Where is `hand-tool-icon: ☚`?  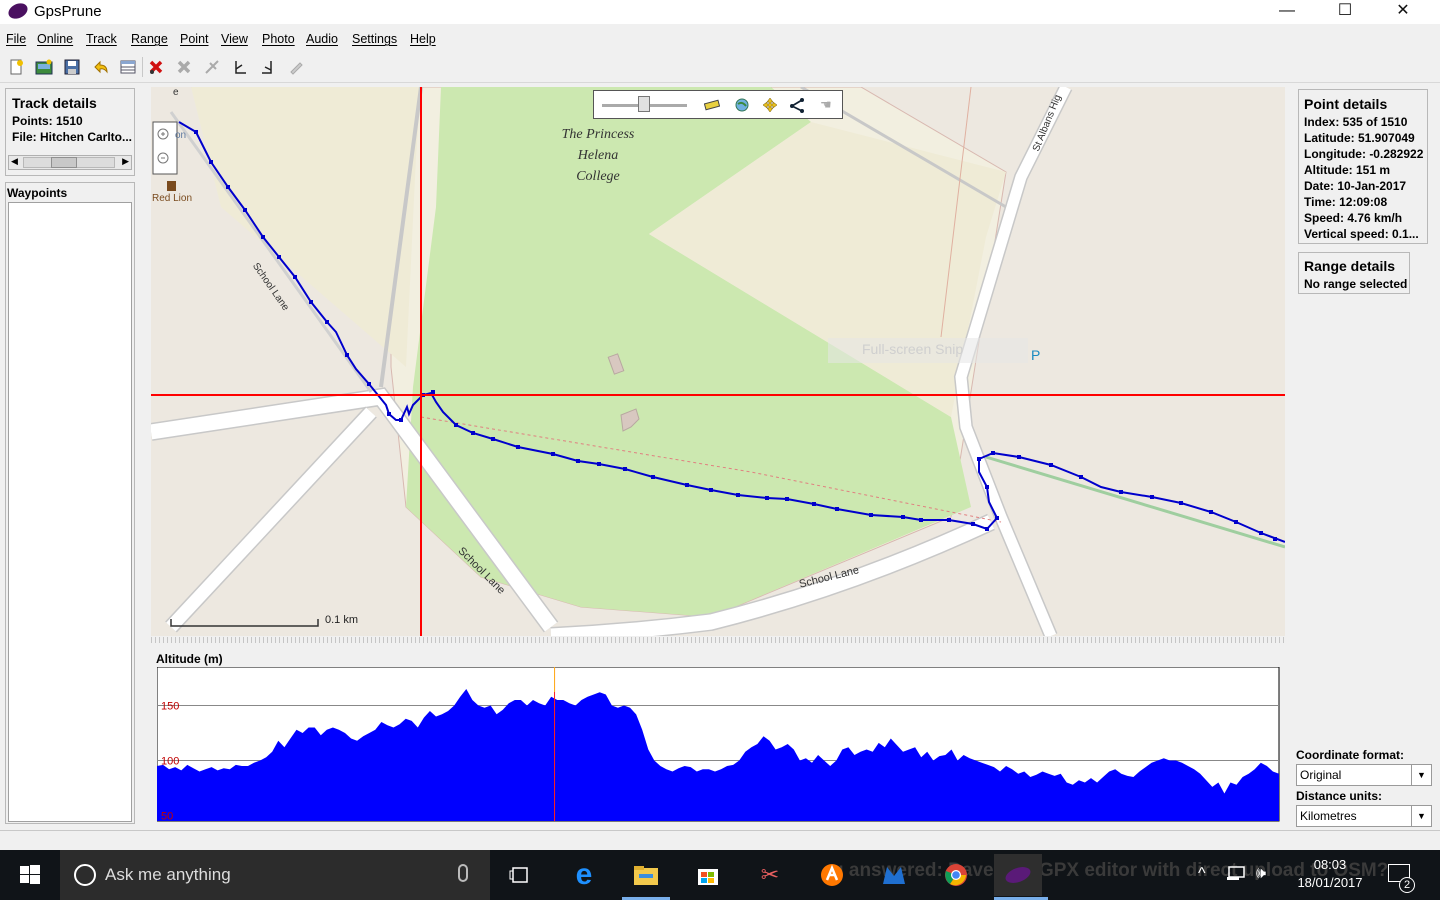
hand-tool-icon: ☚ is located at coordinates (828, 105).